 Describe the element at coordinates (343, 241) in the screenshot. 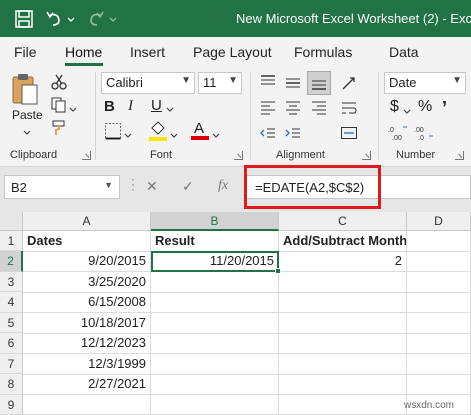

I see `cell-c1: Add/Subtract Month` at that location.